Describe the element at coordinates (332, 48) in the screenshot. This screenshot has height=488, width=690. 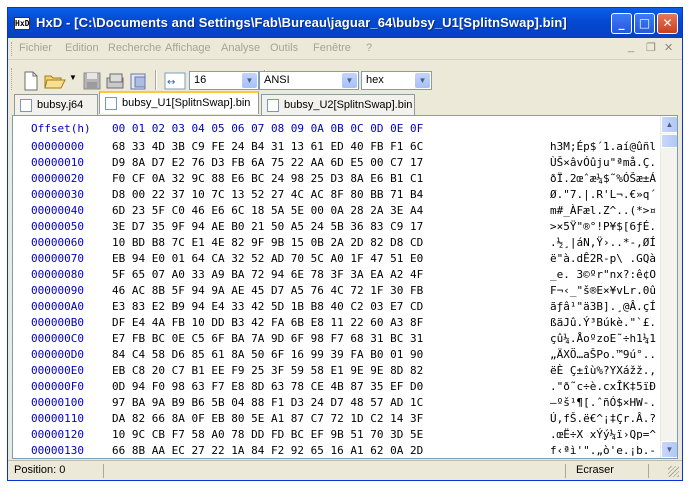
I see `menu-fenetre: Fenêtre` at that location.